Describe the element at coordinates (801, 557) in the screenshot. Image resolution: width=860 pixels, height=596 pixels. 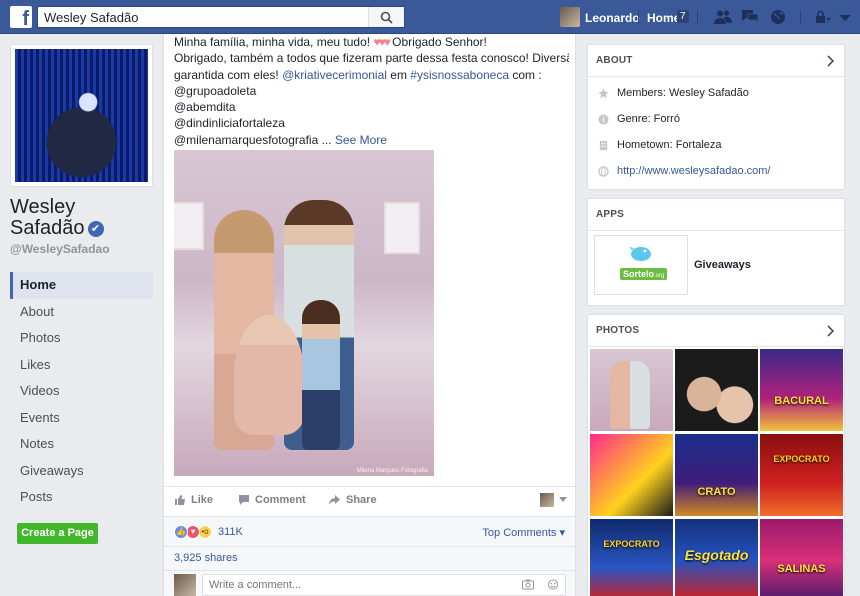
I see `photo-thumbnail: SALINAS` at that location.